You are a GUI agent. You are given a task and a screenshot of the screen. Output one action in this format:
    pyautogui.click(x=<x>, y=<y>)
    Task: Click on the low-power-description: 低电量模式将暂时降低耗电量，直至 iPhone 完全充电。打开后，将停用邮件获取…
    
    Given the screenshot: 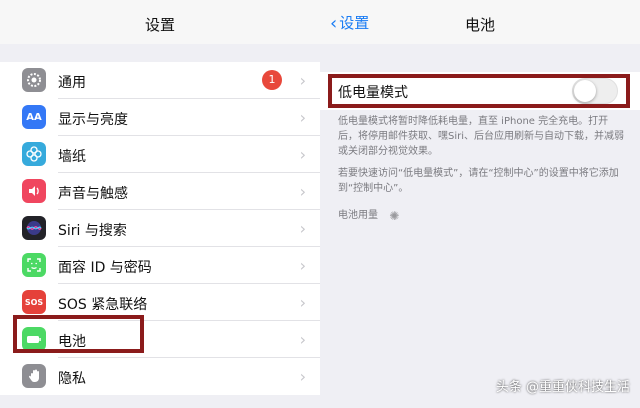 What is the action you would take?
    pyautogui.click(x=481, y=136)
    